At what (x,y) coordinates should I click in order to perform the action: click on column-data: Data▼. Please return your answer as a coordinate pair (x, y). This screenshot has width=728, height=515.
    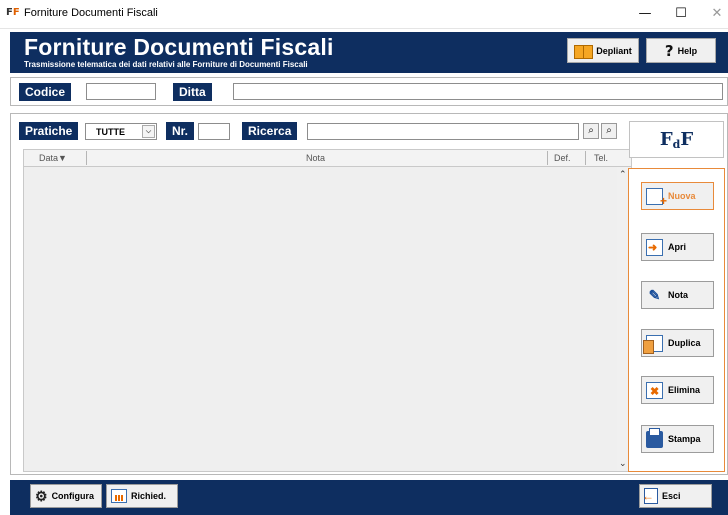
    Looking at the image, I should click on (53, 158).